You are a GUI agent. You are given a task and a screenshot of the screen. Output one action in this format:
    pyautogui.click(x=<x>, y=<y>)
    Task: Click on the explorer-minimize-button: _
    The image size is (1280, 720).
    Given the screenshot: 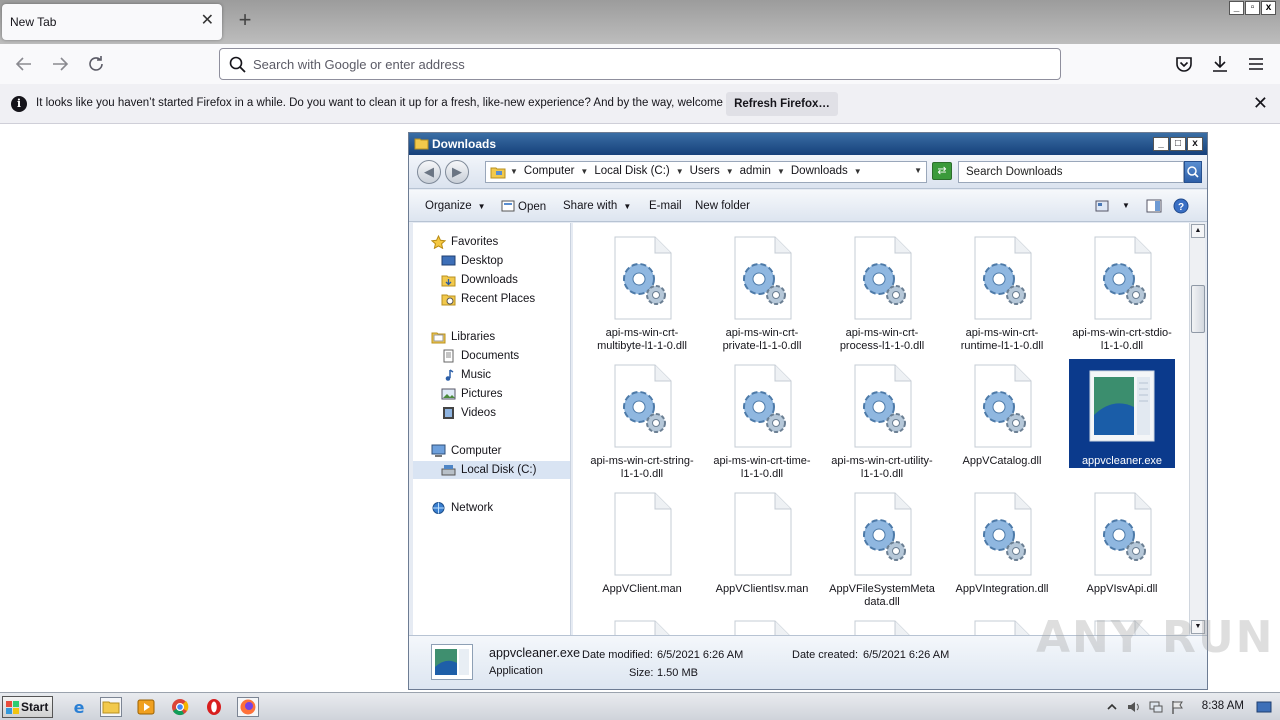 What is the action you would take?
    pyautogui.click(x=1161, y=144)
    